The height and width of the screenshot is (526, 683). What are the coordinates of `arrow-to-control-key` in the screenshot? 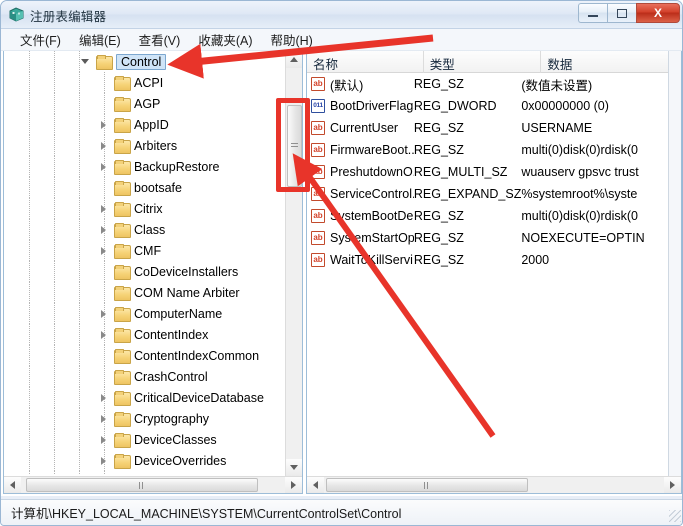 It's located at (300, 56).